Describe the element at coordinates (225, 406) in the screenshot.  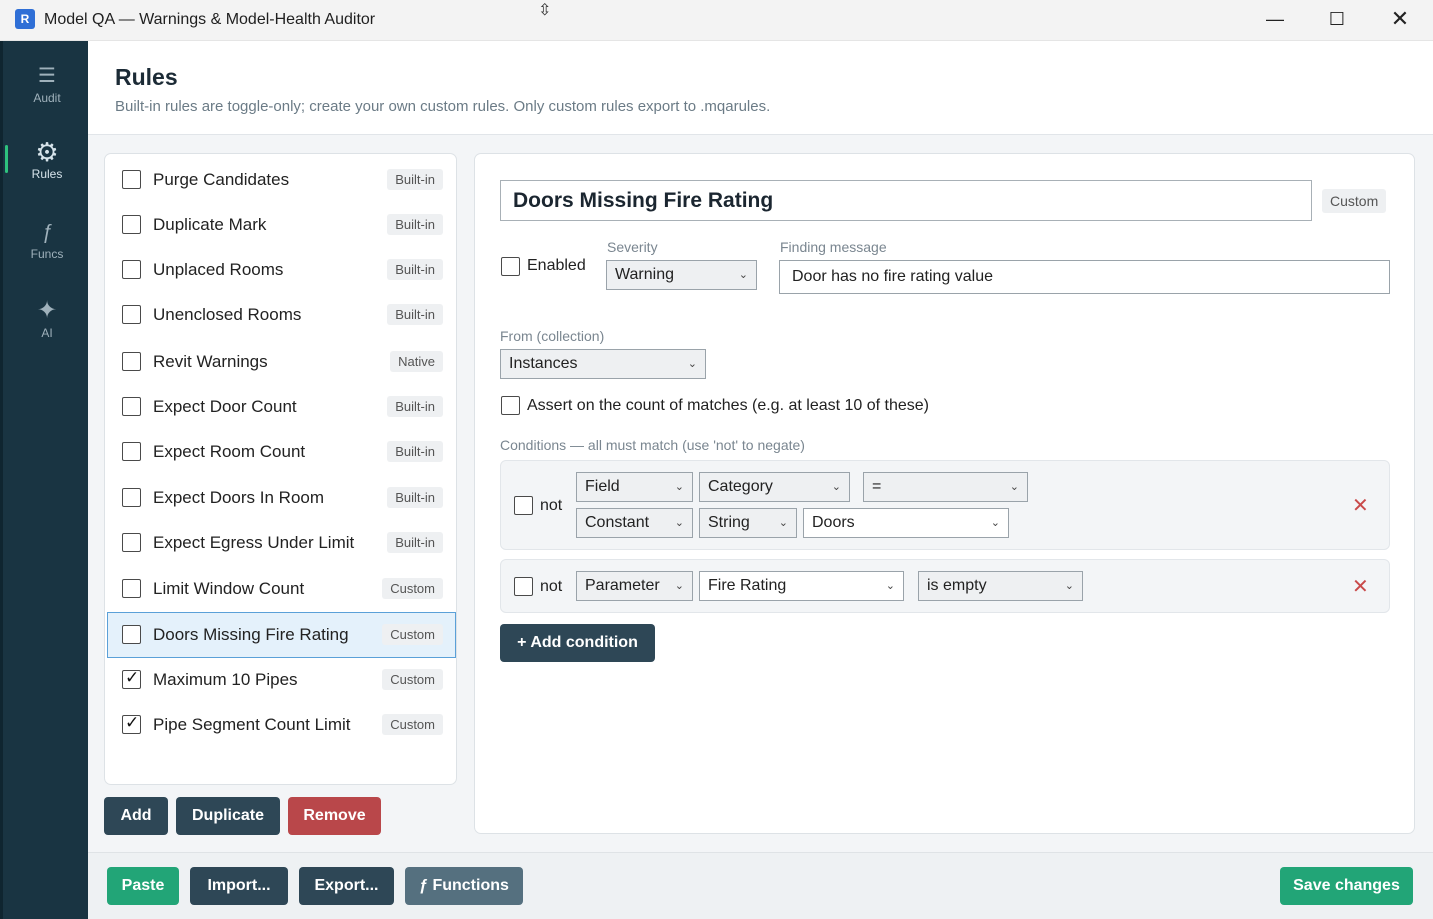
I see `rule-name: Expect Door Count` at that location.